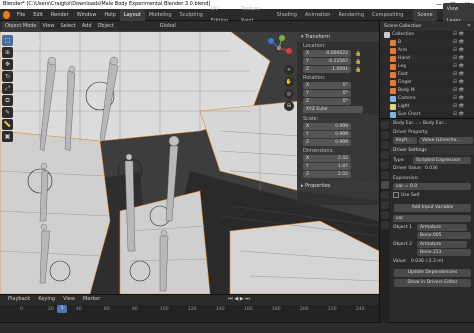 This screenshot has width=474, height=333. Describe the element at coordinates (432, 186) in the screenshot. I see `expression-field: var = 0.0` at that location.